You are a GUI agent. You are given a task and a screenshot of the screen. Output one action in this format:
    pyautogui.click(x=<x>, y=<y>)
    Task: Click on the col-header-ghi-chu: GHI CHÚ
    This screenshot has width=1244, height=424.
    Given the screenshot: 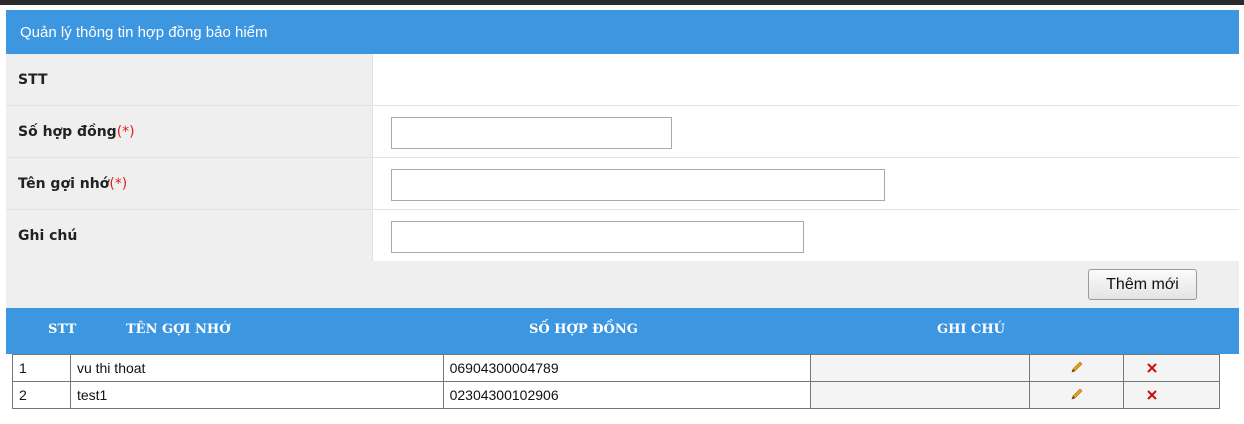 What is the action you would take?
    pyautogui.click(x=971, y=329)
    